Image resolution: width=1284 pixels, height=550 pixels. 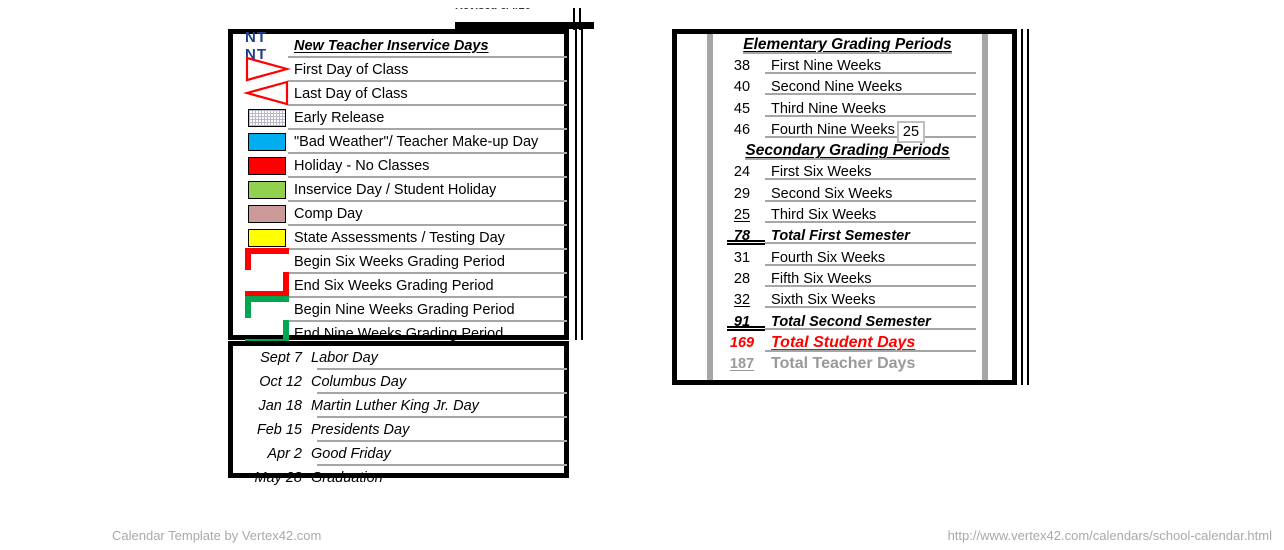 I want to click on days-value: 46, so click(x=742, y=129).